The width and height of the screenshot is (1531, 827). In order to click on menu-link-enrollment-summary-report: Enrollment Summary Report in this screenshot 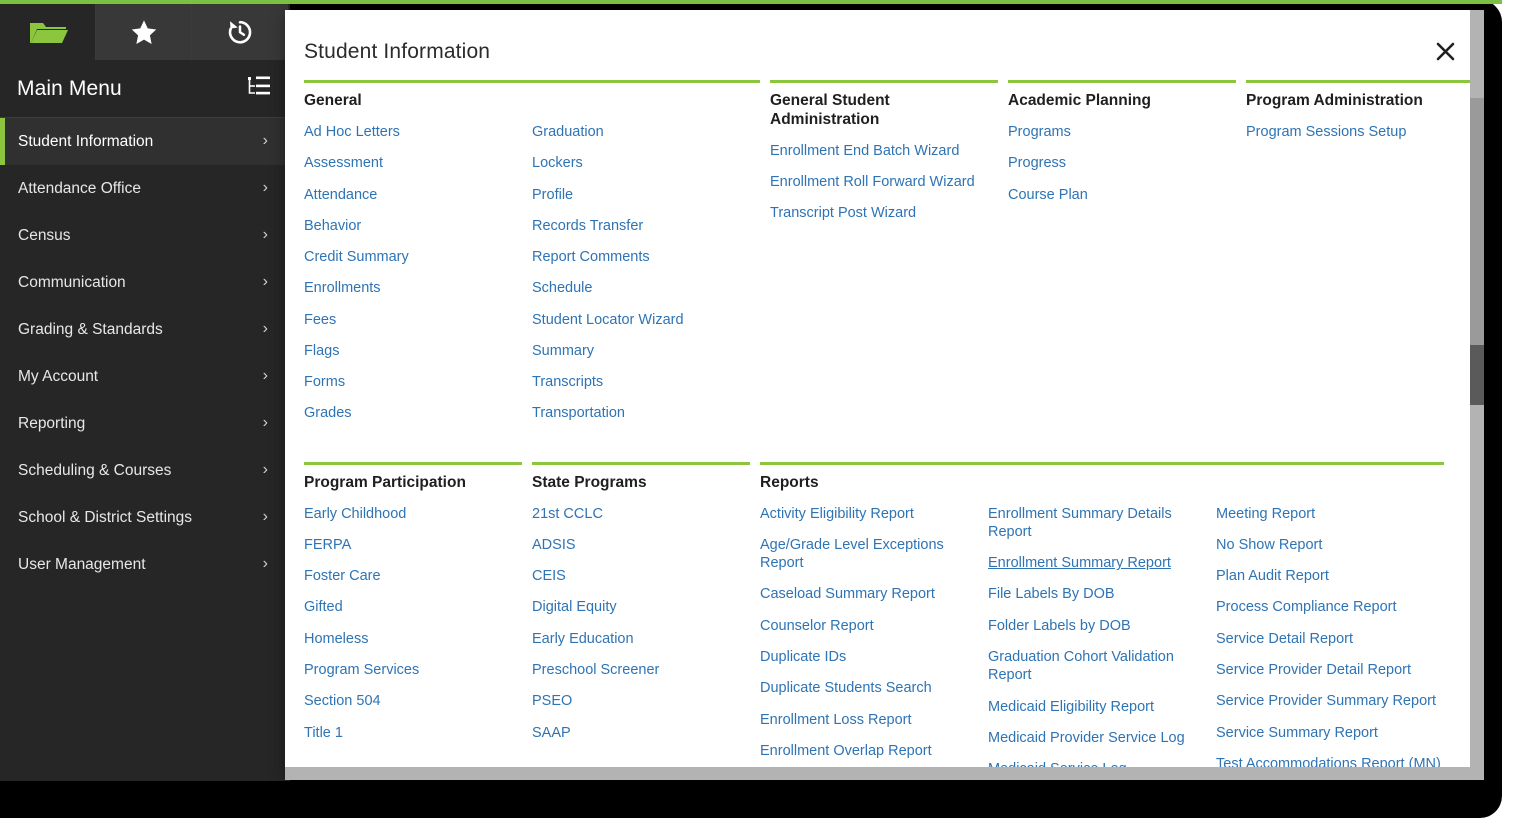, I will do `click(1102, 563)`.